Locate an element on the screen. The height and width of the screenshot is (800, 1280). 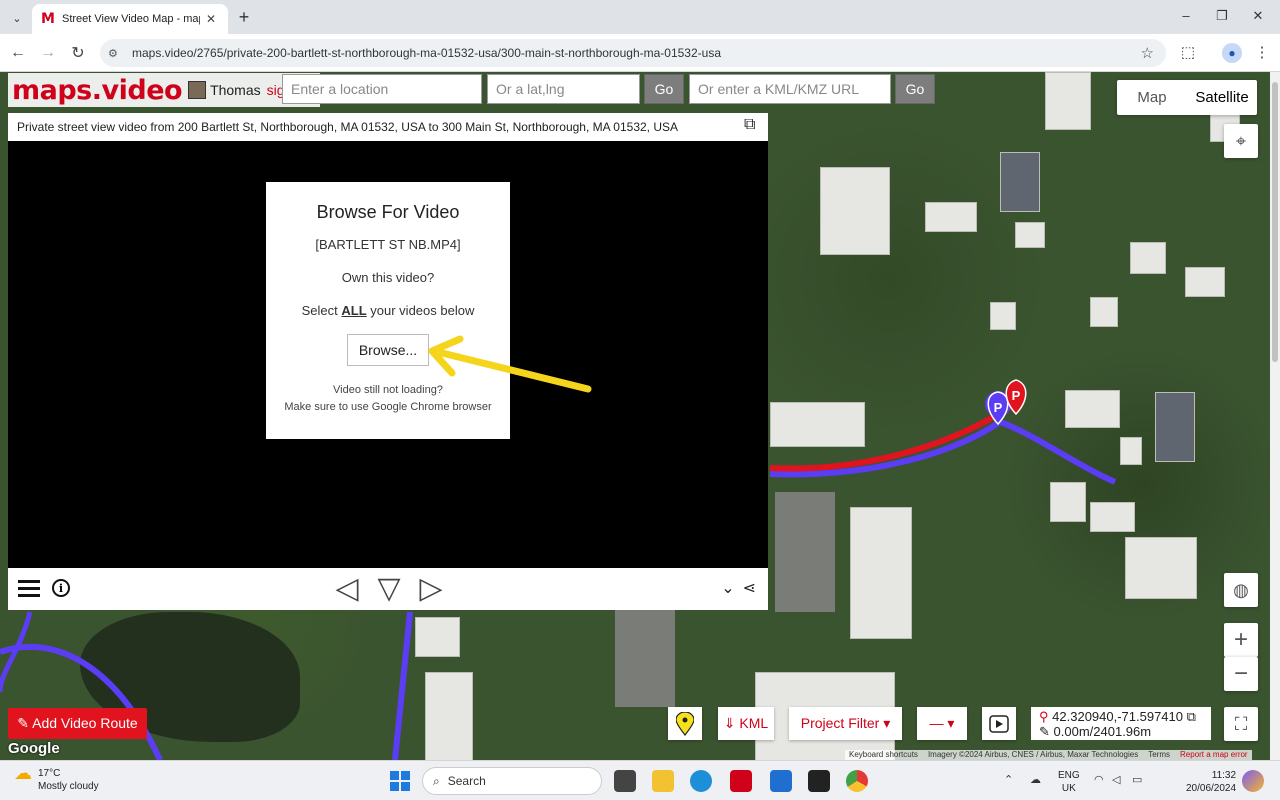
video-filename: [BARTLETT ST NB.MP4] is located at coordinates (388, 244).